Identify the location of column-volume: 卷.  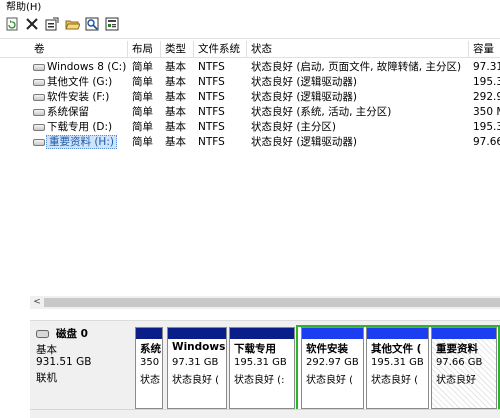
(79, 49).